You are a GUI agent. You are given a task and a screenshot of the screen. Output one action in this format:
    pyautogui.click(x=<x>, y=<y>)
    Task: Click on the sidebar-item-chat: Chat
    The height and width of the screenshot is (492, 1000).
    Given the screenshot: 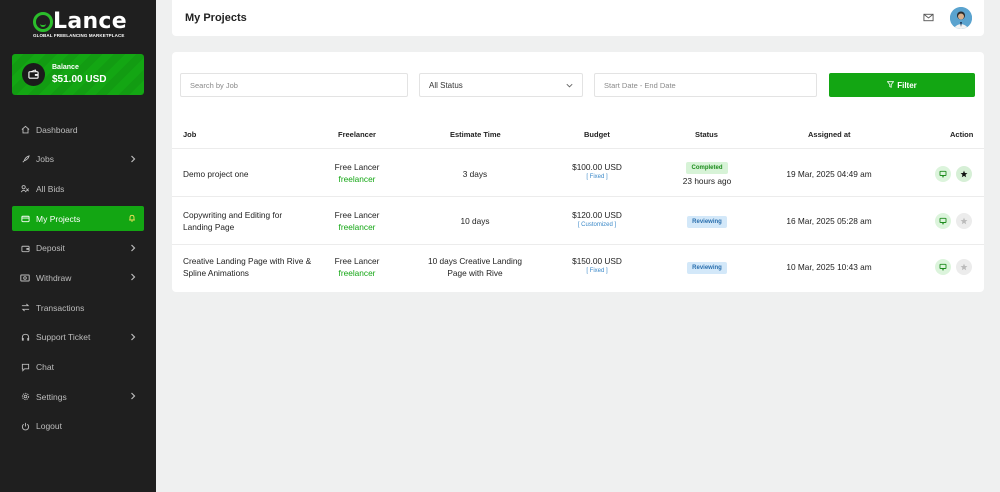 What is the action you would take?
    pyautogui.click(x=78, y=367)
    